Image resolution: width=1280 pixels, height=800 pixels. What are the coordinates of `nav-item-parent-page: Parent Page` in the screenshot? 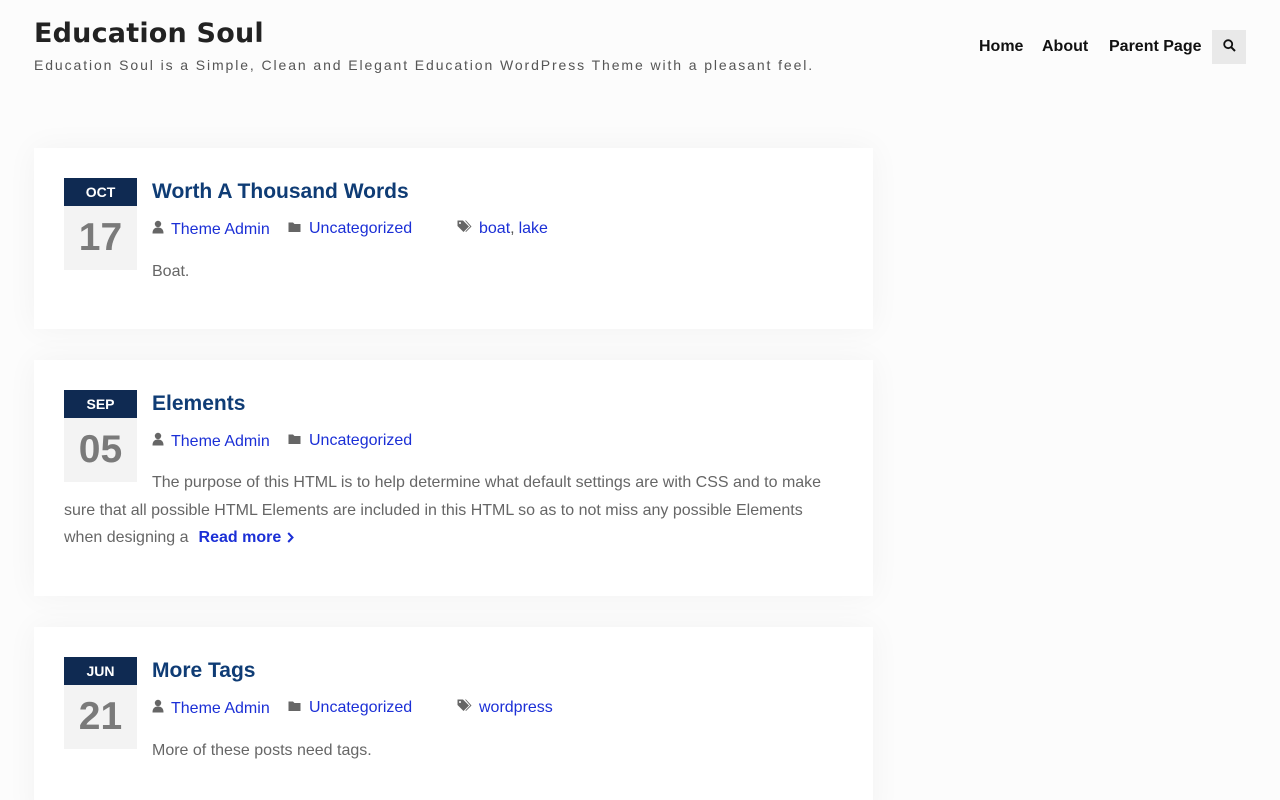 It's located at (1155, 47).